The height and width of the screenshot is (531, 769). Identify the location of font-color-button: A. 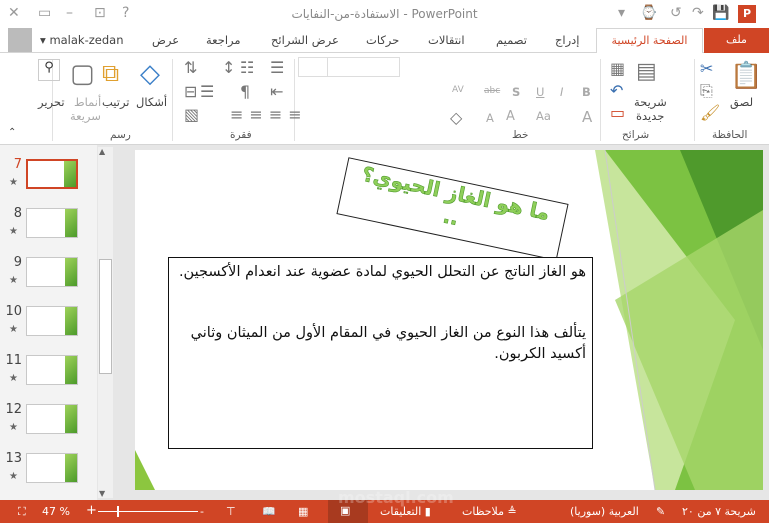
(587, 117).